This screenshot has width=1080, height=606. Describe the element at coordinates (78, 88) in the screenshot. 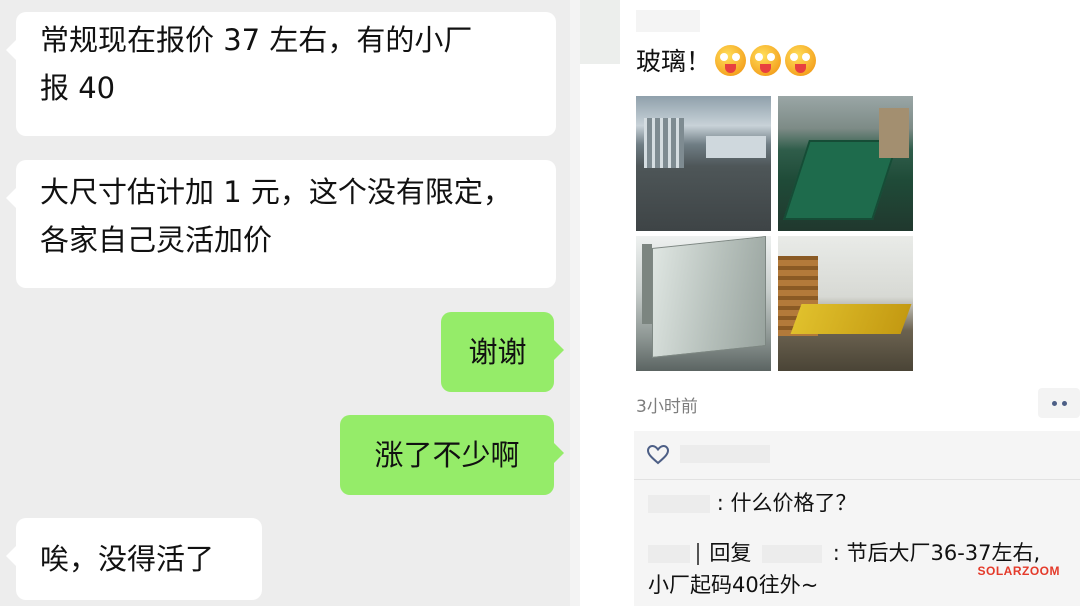

I see `message-line: 报 40` at that location.